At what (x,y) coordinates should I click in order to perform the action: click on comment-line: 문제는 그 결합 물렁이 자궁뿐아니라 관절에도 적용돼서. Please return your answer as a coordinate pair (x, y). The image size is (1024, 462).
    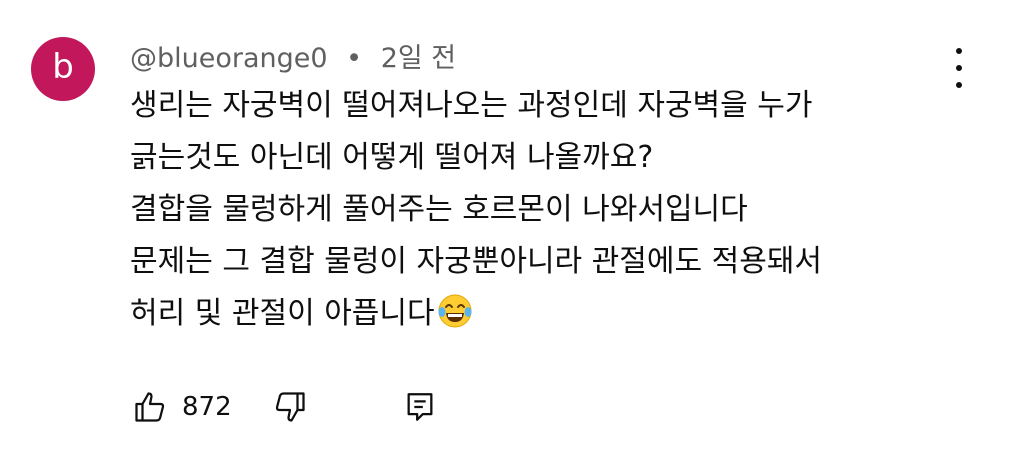
    Looking at the image, I should click on (476, 261).